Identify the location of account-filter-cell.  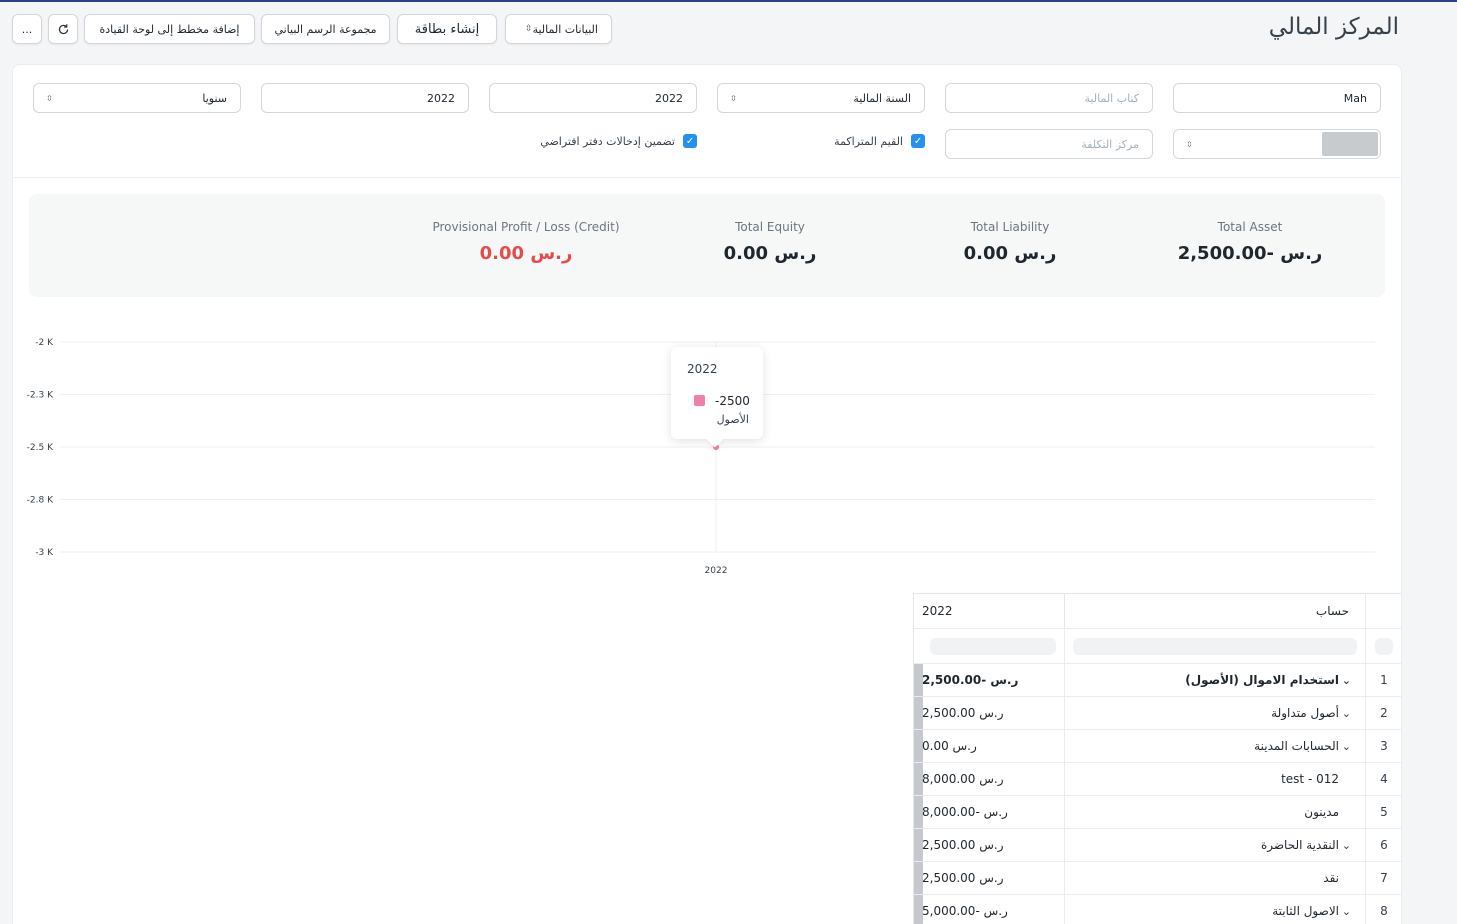
(1215, 646).